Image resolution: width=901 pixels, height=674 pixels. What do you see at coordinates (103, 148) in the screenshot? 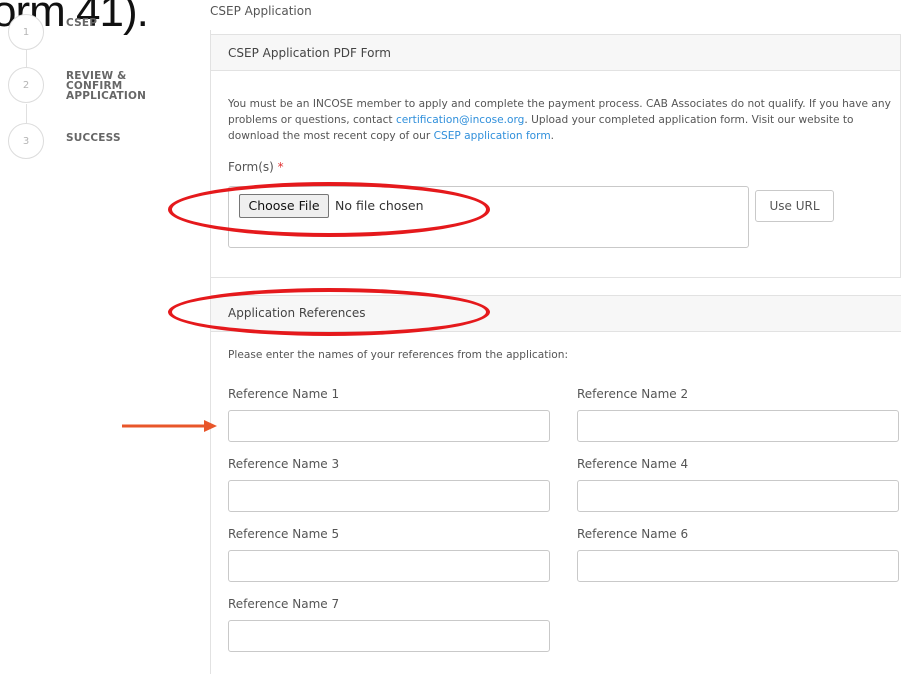
I see `step-success: 3 SUCCESS` at bounding box center [103, 148].